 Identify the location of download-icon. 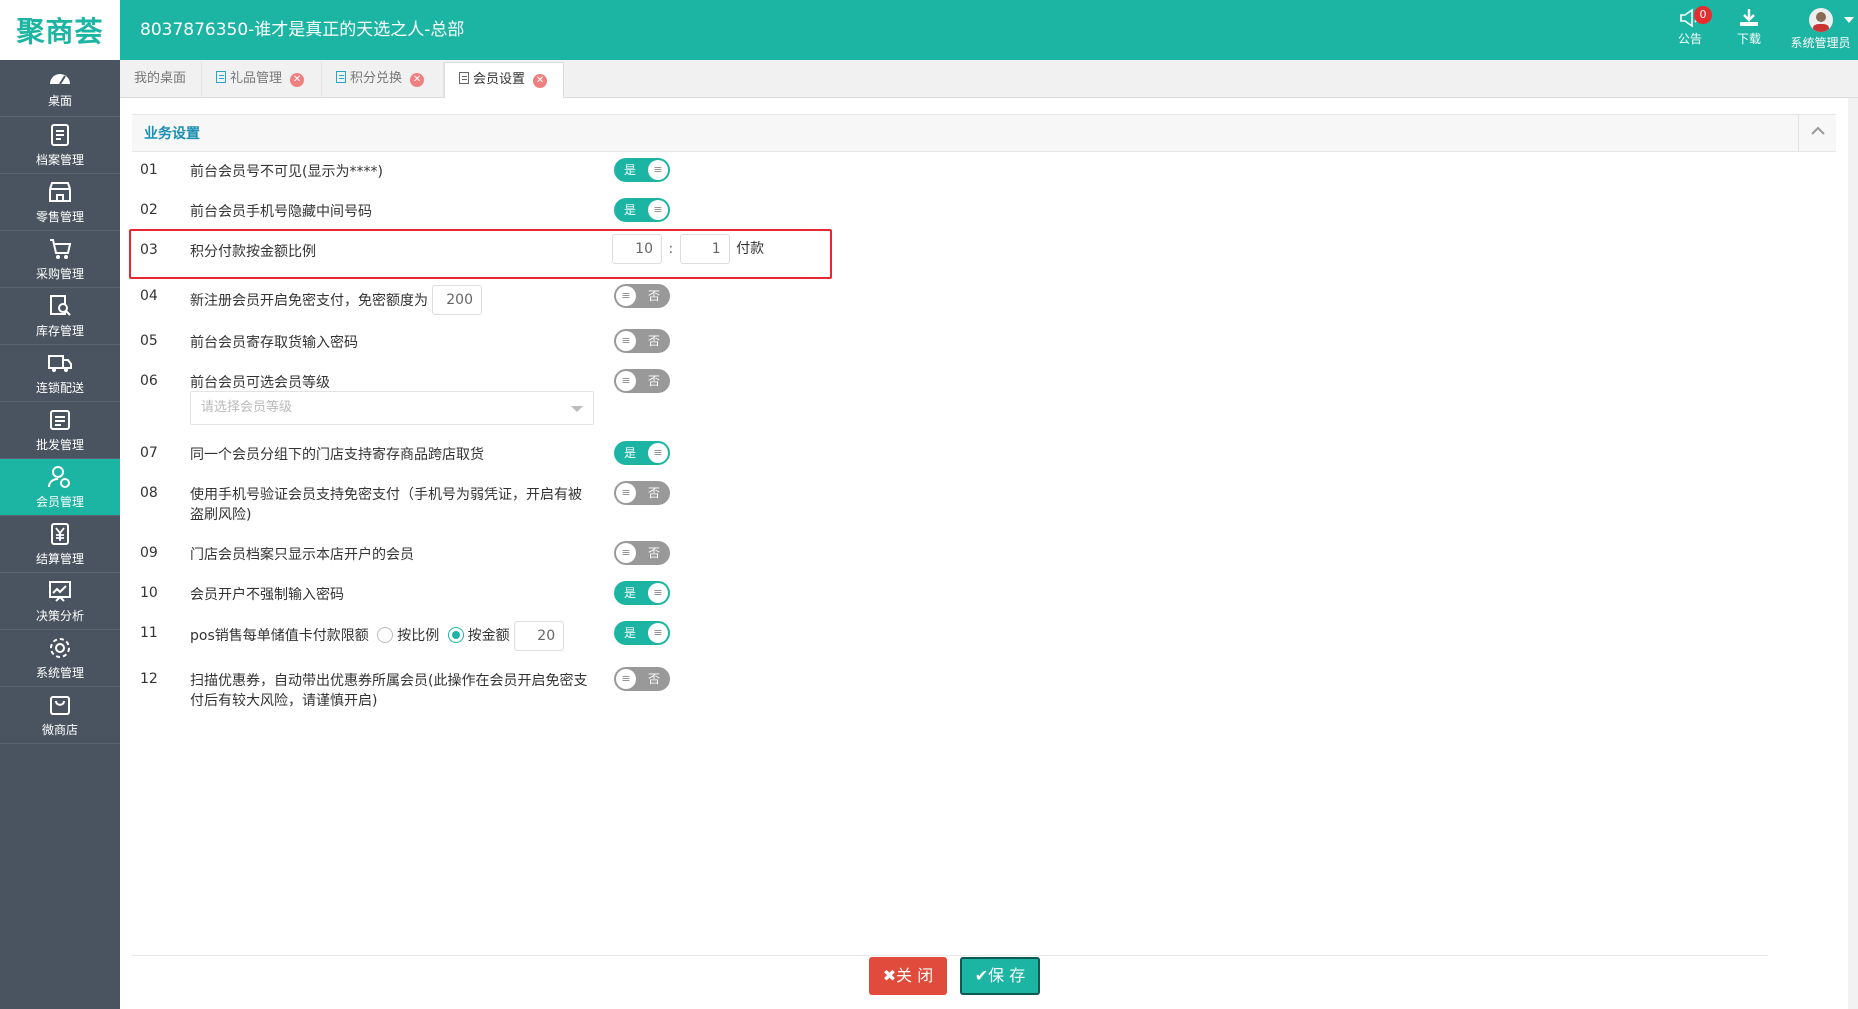
(1749, 17).